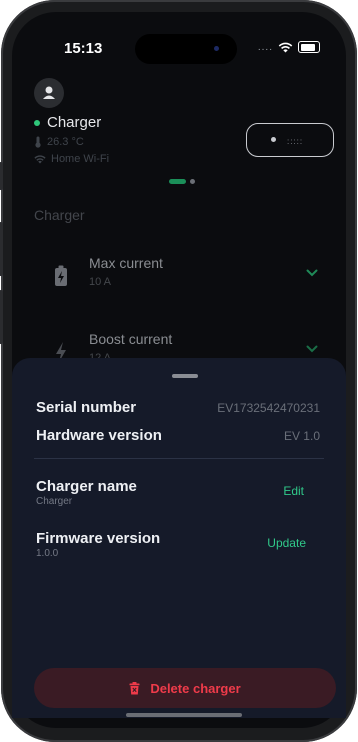  I want to click on wifi-small-icon, so click(40, 158).